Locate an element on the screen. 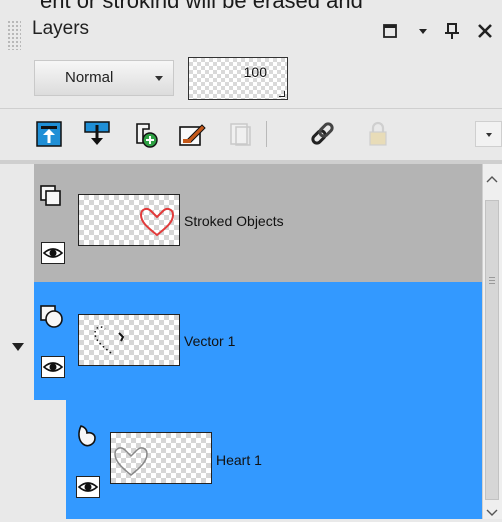  move-layer-down-icon is located at coordinates (97, 134).